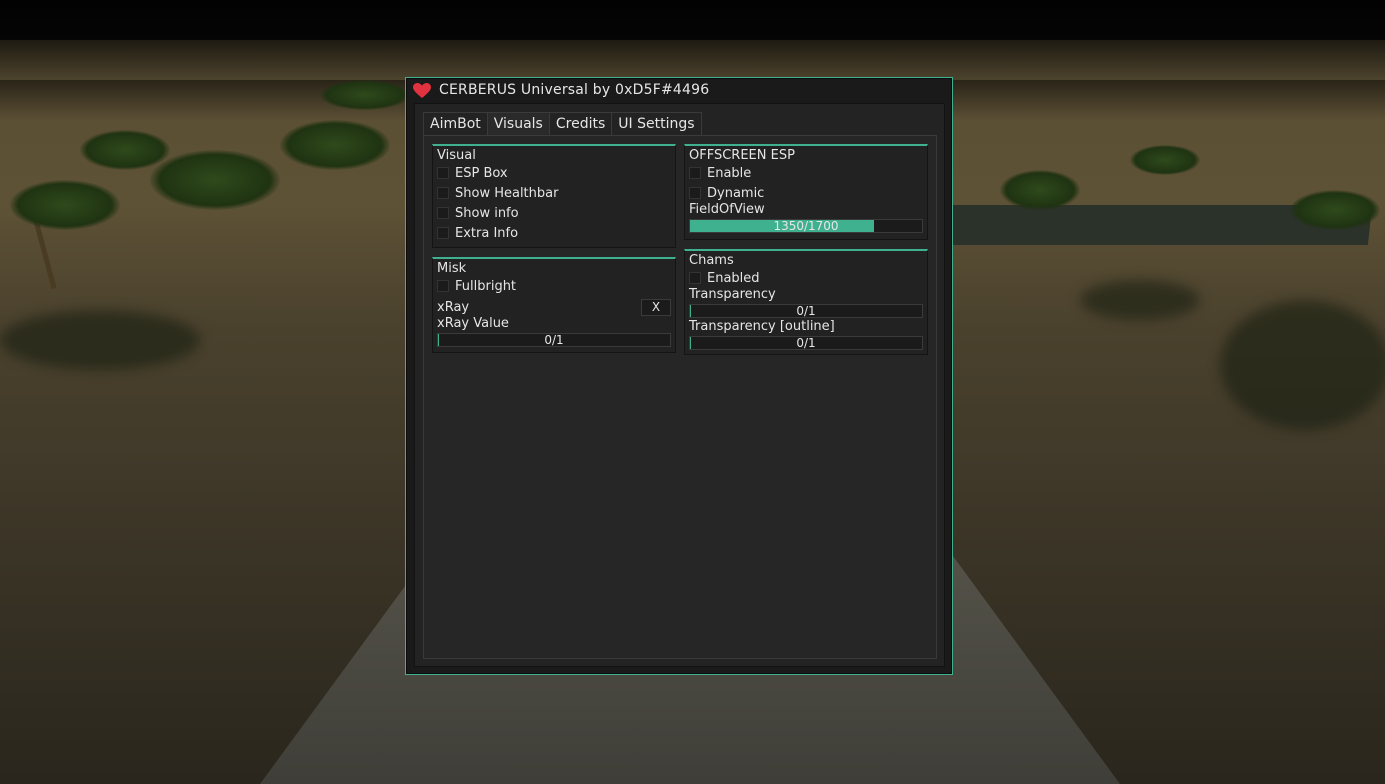 This screenshot has height=784, width=1385. I want to click on transparency-label: Transparency, so click(732, 294).